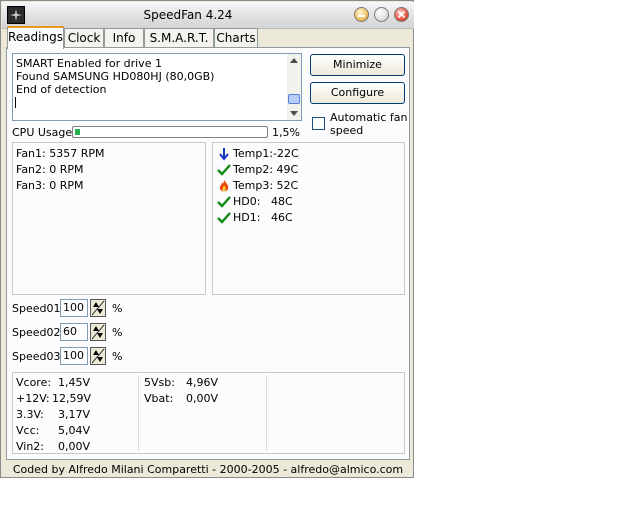 The height and width of the screenshot is (512, 640). Describe the element at coordinates (286, 153) in the screenshot. I see `temp-value: -22C` at that location.